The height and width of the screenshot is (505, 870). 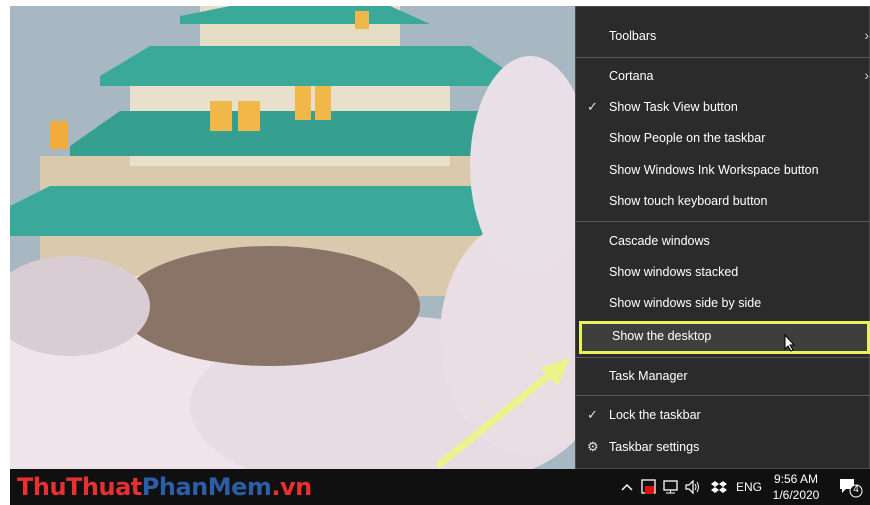 I want to click on menu-item-windows-stacked: Show windows stacked, so click(x=722, y=272).